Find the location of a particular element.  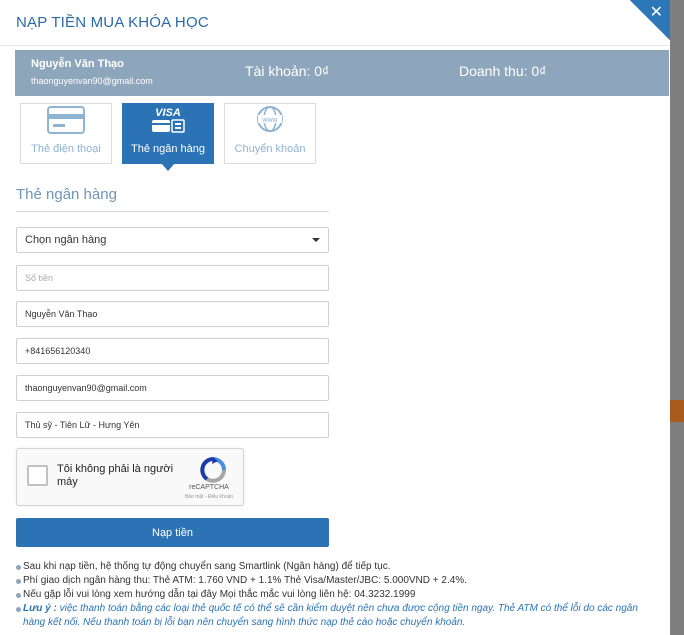

close-button: ✕ is located at coordinates (650, 20).